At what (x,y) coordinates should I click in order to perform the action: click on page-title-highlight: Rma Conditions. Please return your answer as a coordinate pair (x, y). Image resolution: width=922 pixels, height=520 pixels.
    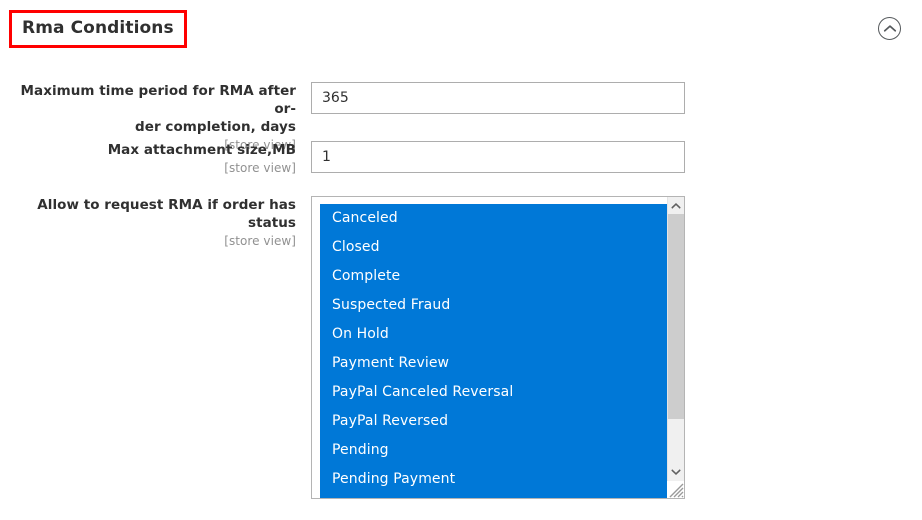
    Looking at the image, I should click on (98, 29).